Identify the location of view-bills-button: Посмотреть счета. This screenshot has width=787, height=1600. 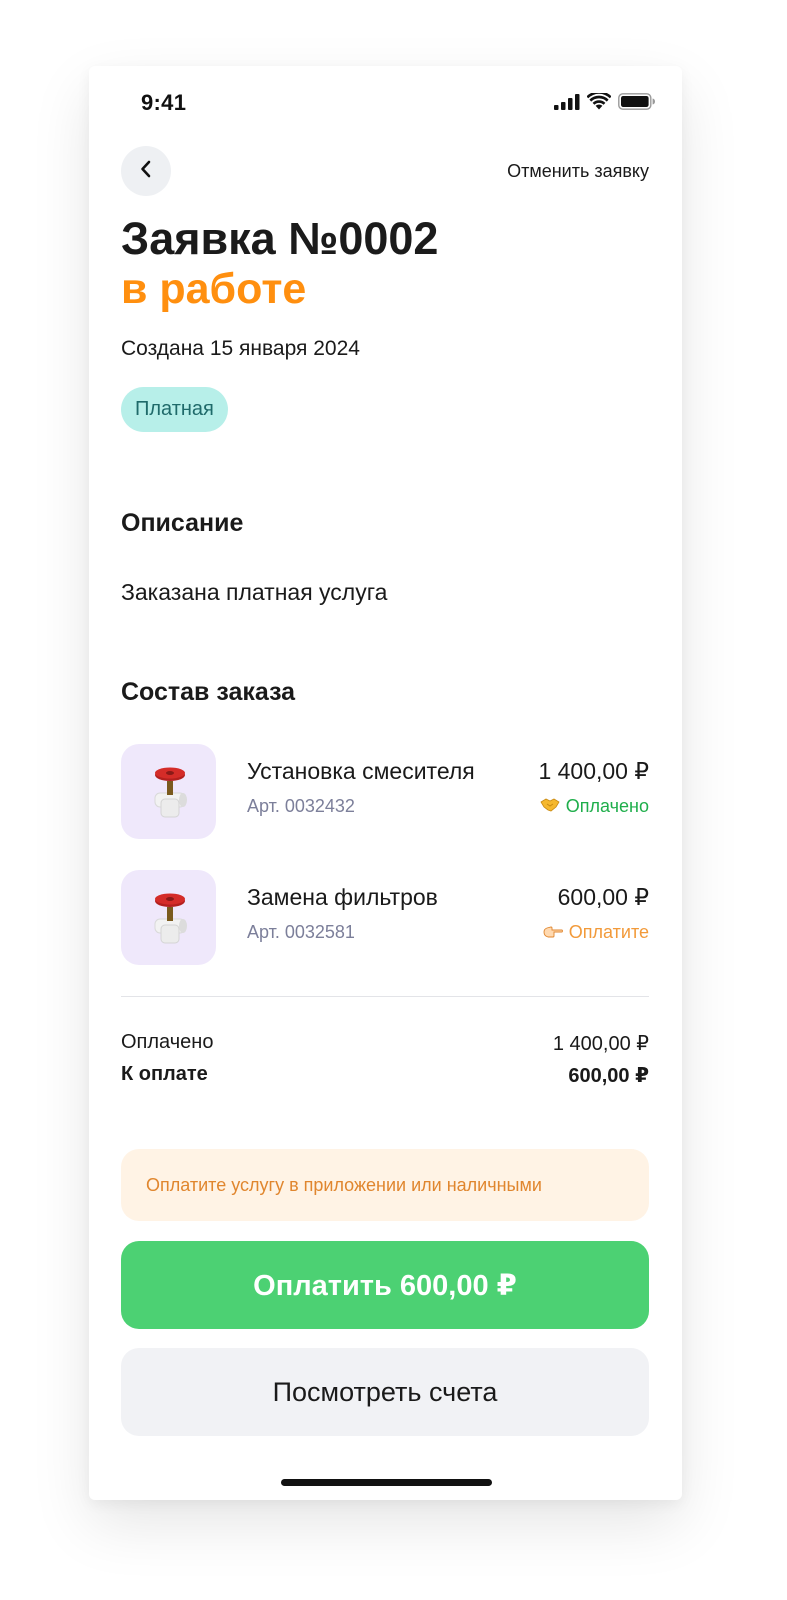
(385, 1392).